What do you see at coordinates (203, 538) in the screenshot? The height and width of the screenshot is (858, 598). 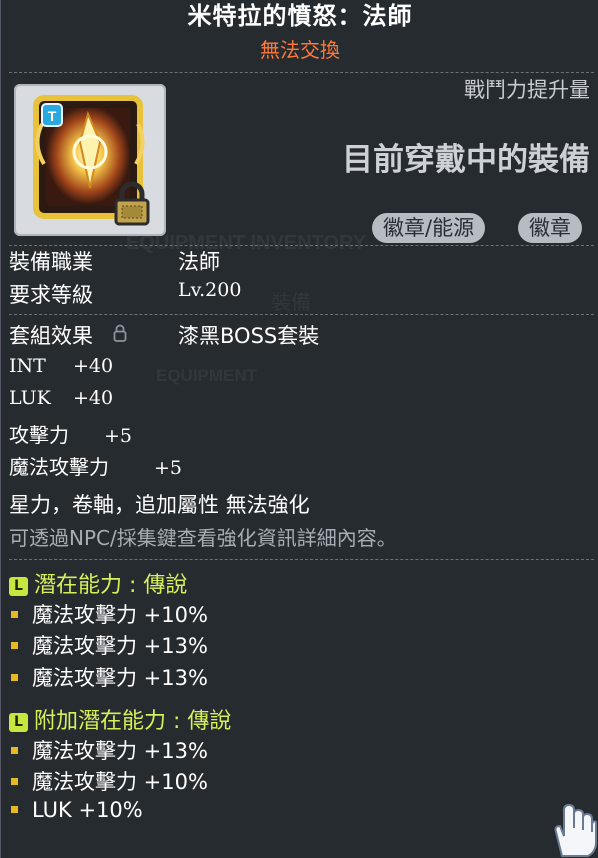 I see `npc-hint: 可透過NPC/採集鍵查看強化資訊詳細內容。` at bounding box center [203, 538].